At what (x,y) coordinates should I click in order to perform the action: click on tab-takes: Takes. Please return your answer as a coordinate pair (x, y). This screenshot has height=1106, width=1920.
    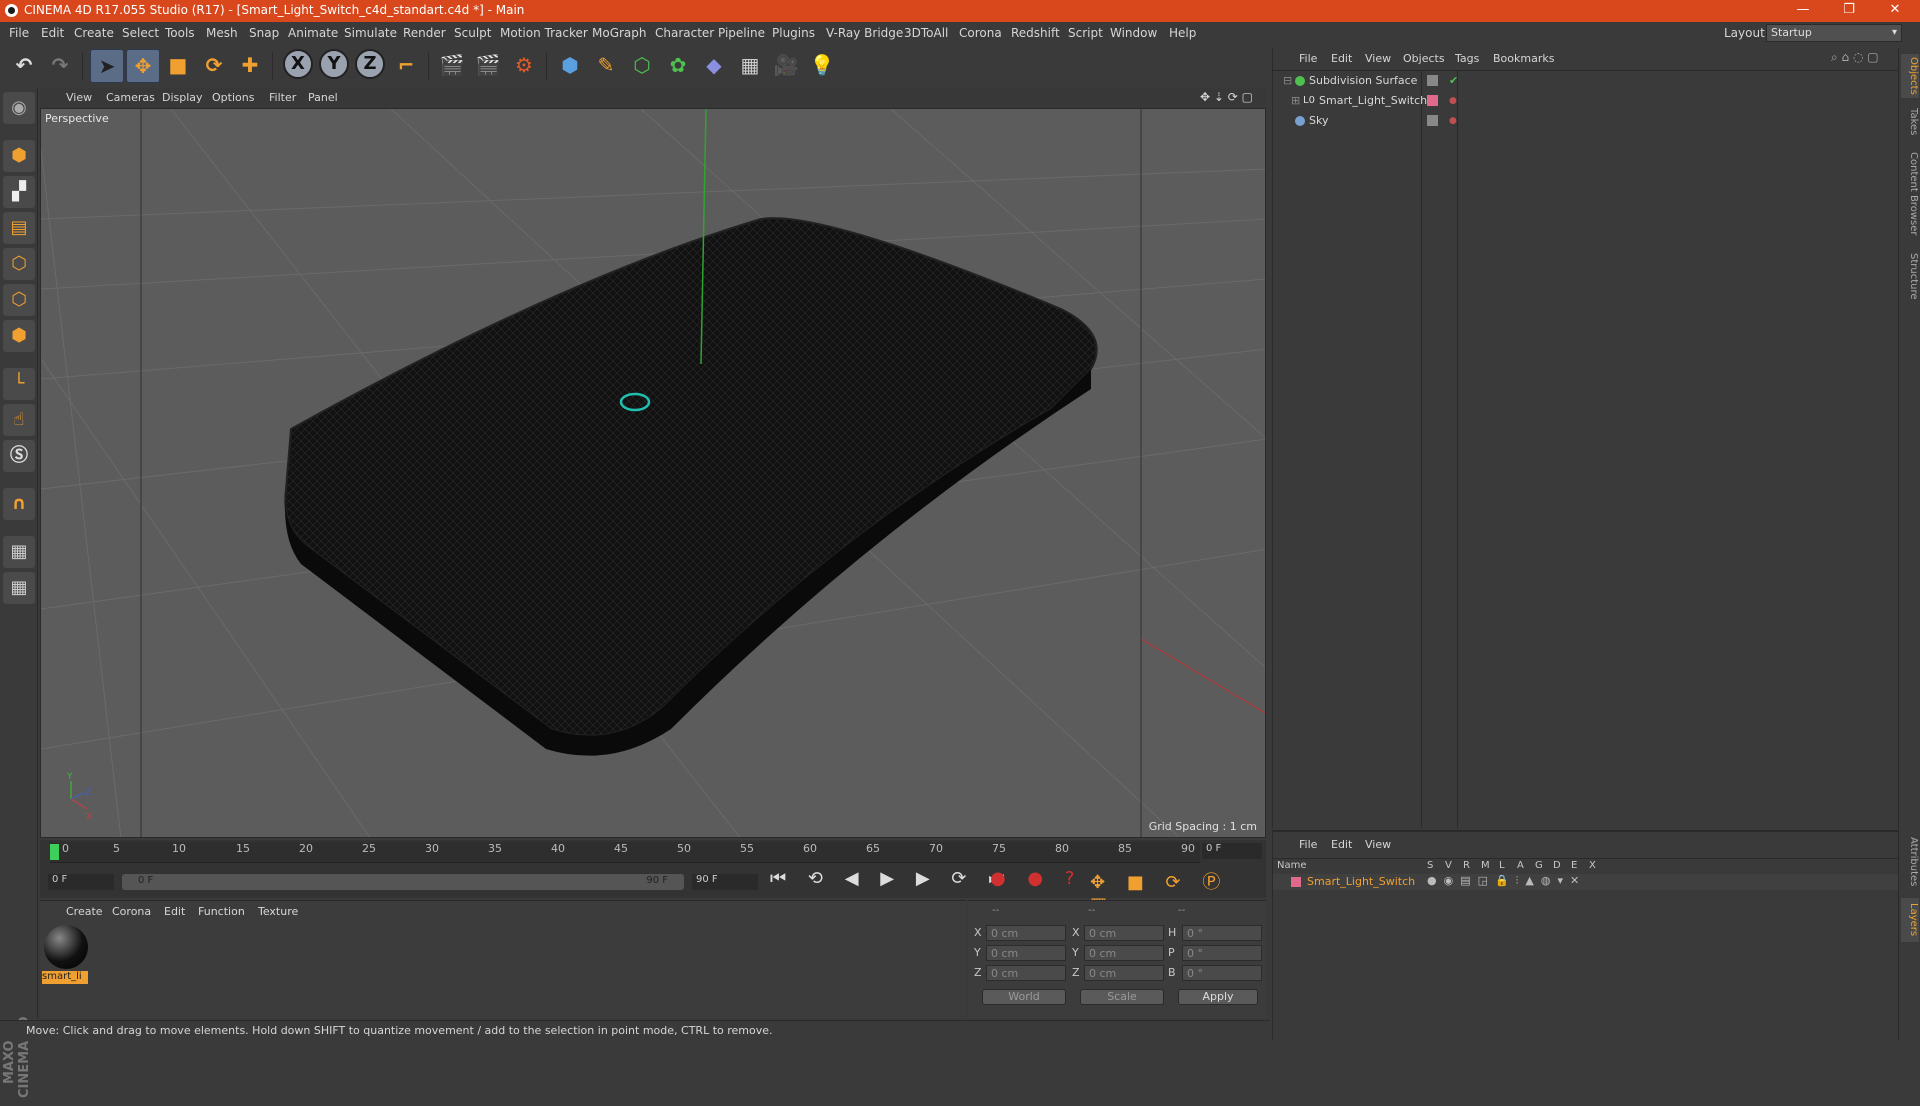
    Looking at the image, I should click on (1910, 122).